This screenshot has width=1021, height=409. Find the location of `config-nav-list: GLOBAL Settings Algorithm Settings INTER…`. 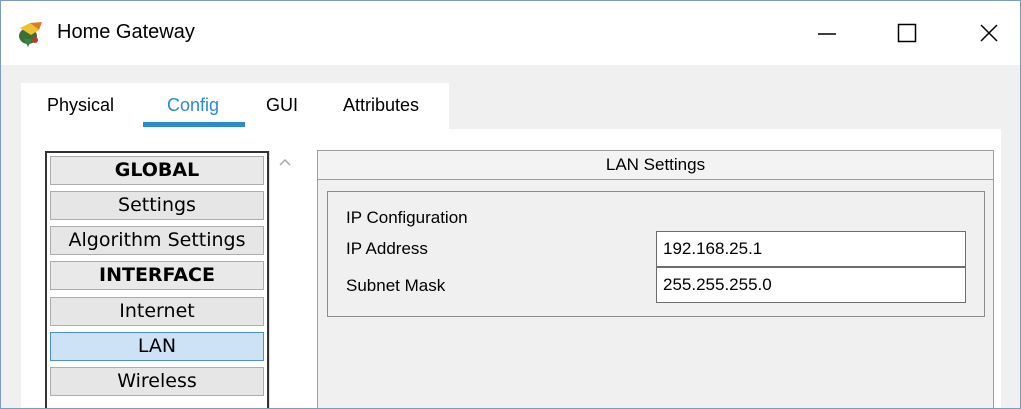

config-nav-list: GLOBAL Settings Algorithm Settings INTER… is located at coordinates (157, 279).